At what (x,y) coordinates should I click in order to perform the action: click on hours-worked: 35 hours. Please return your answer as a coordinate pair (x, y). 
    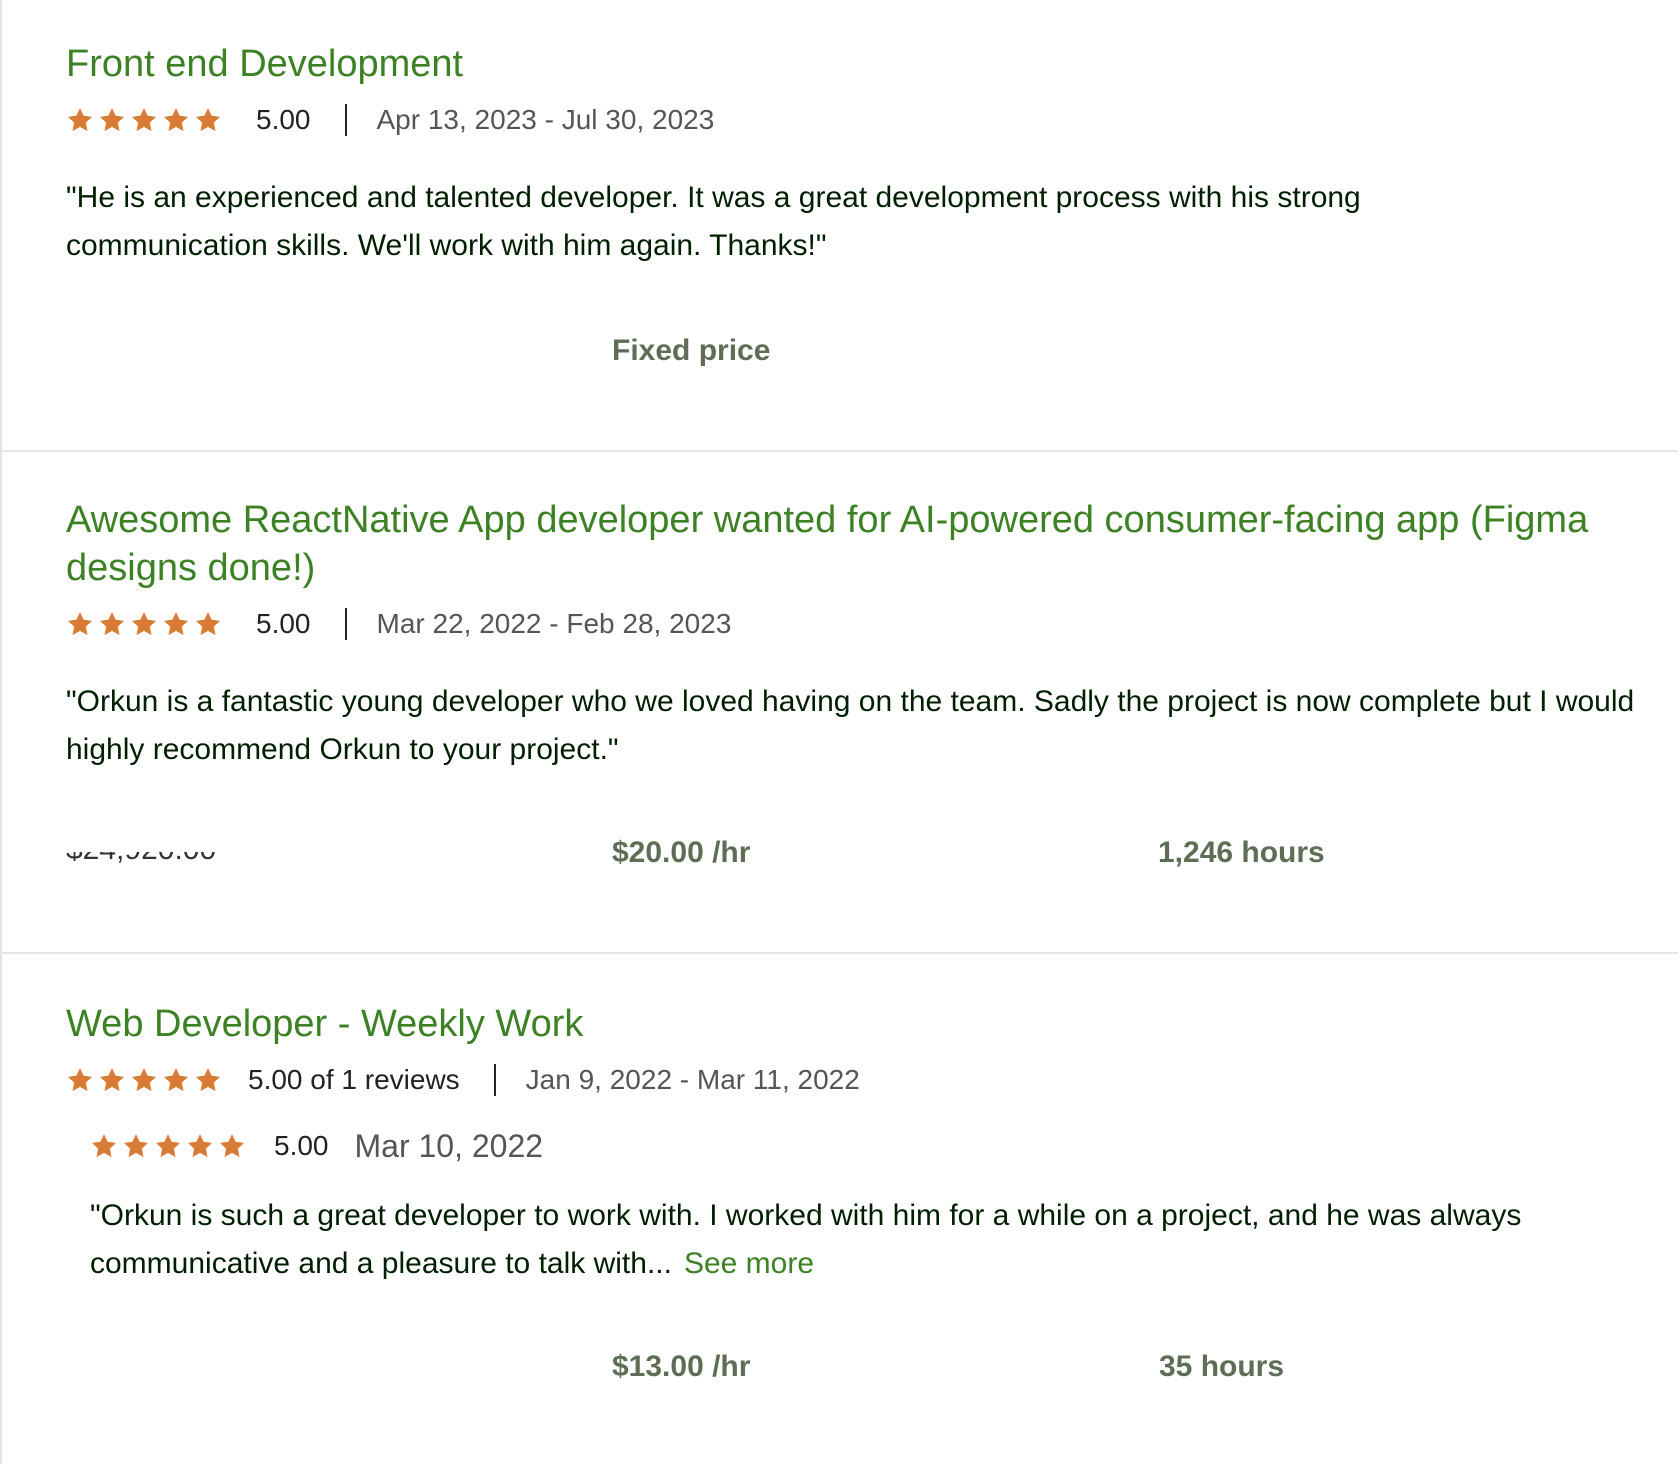
    Looking at the image, I should click on (1222, 1366).